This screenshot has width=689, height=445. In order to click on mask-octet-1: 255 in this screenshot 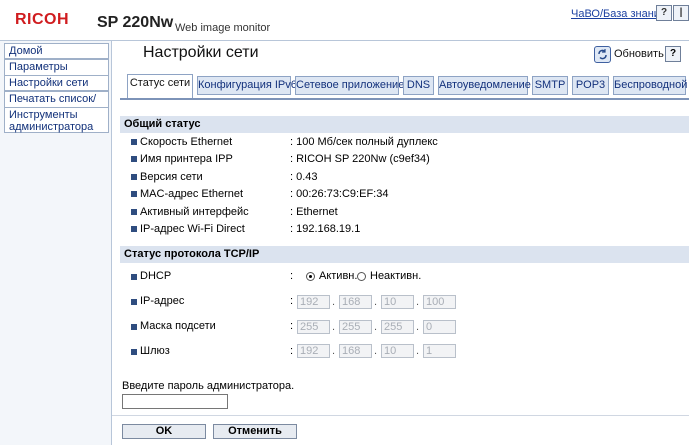, I will do `click(313, 327)`.